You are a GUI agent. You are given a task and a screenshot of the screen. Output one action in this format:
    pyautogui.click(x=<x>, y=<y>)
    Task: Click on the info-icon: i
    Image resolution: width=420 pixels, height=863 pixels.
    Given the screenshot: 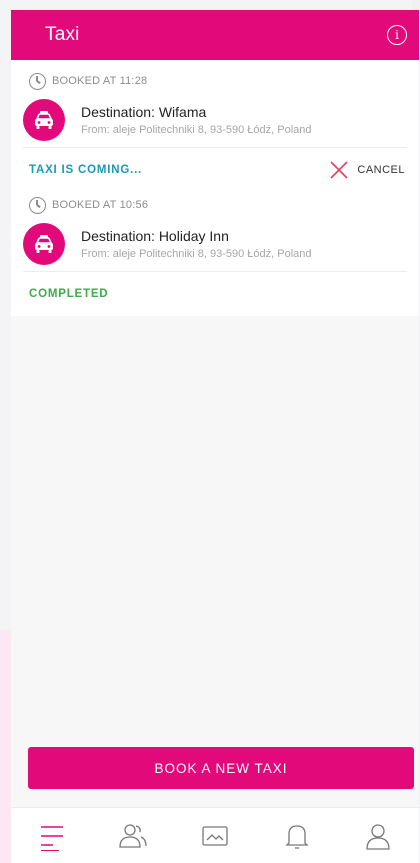 What is the action you would take?
    pyautogui.click(x=397, y=35)
    